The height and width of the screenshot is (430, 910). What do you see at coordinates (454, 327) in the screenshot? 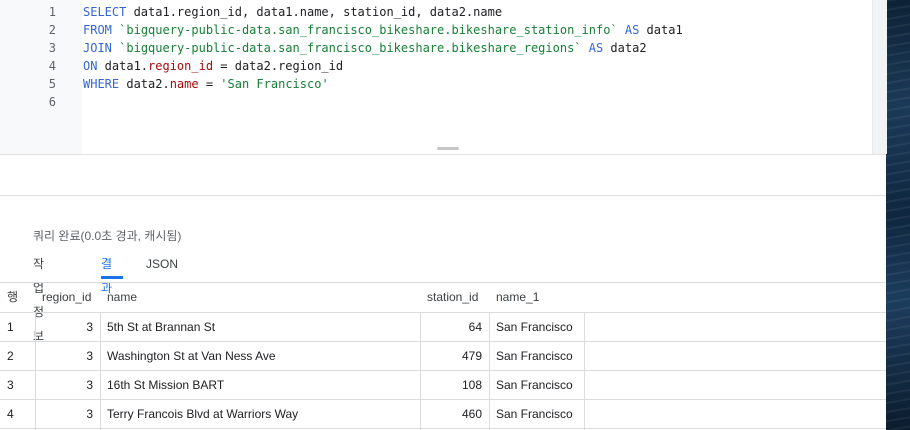
I see `station-id-cell: 64` at bounding box center [454, 327].